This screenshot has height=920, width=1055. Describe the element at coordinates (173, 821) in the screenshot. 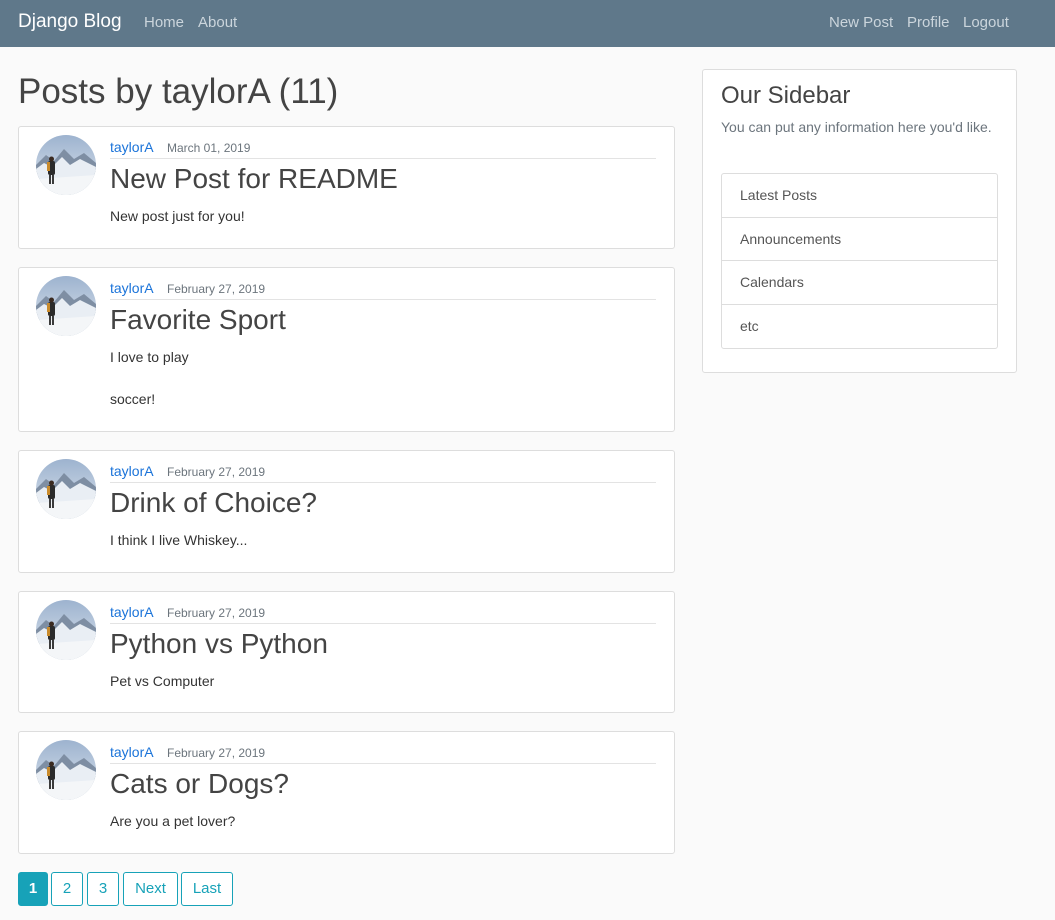

I see `post-content-paragraph: Are you a pet lover?` at that location.